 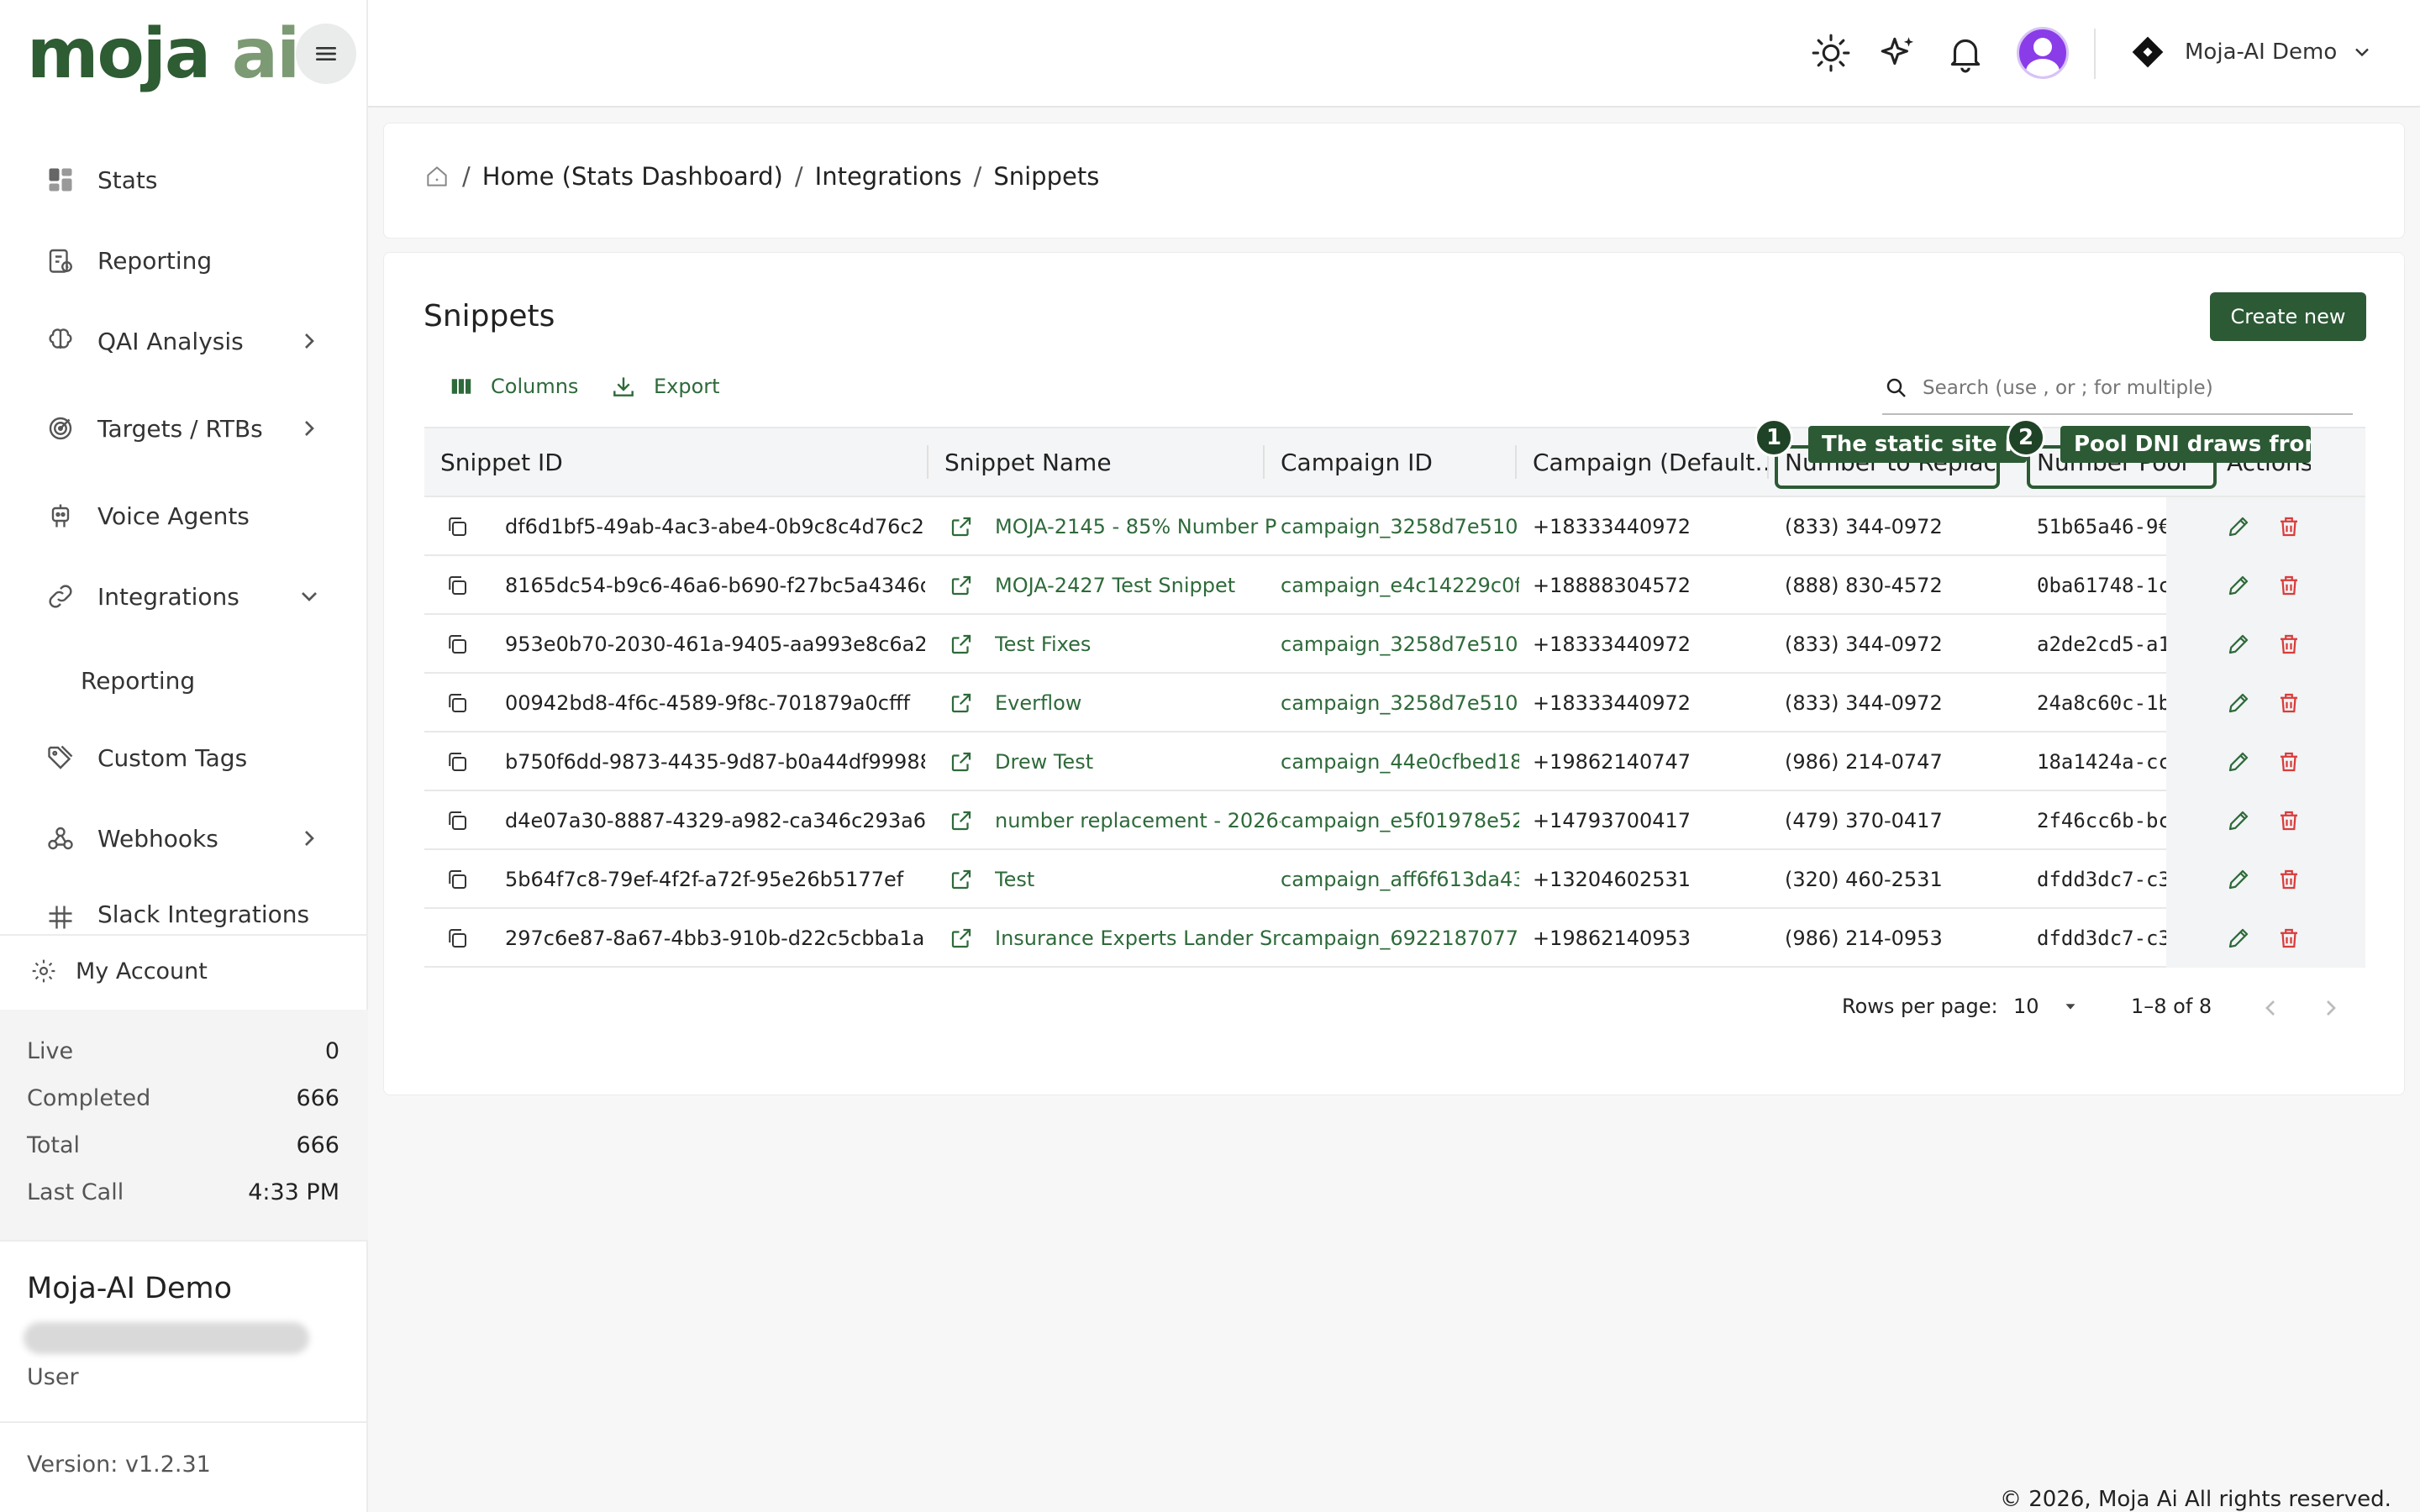 I want to click on snippet-name-link: Drew Test, so click(x=1138, y=761).